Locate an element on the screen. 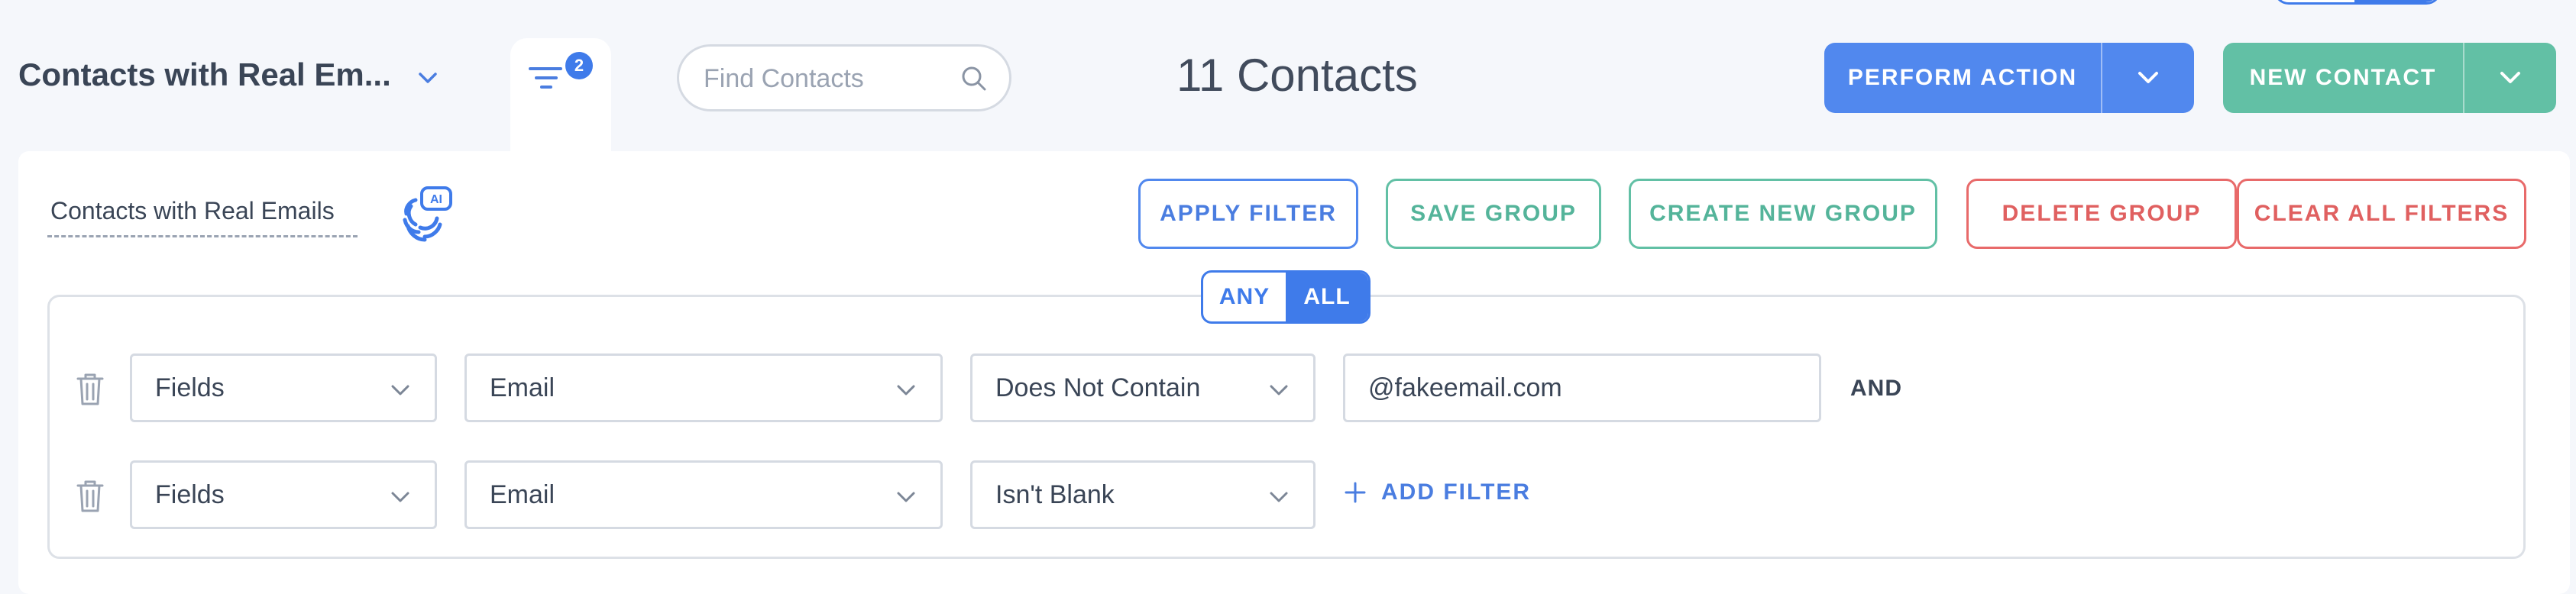 This screenshot has width=2576, height=594. add-filter-button: ADD FILTER is located at coordinates (1437, 492).